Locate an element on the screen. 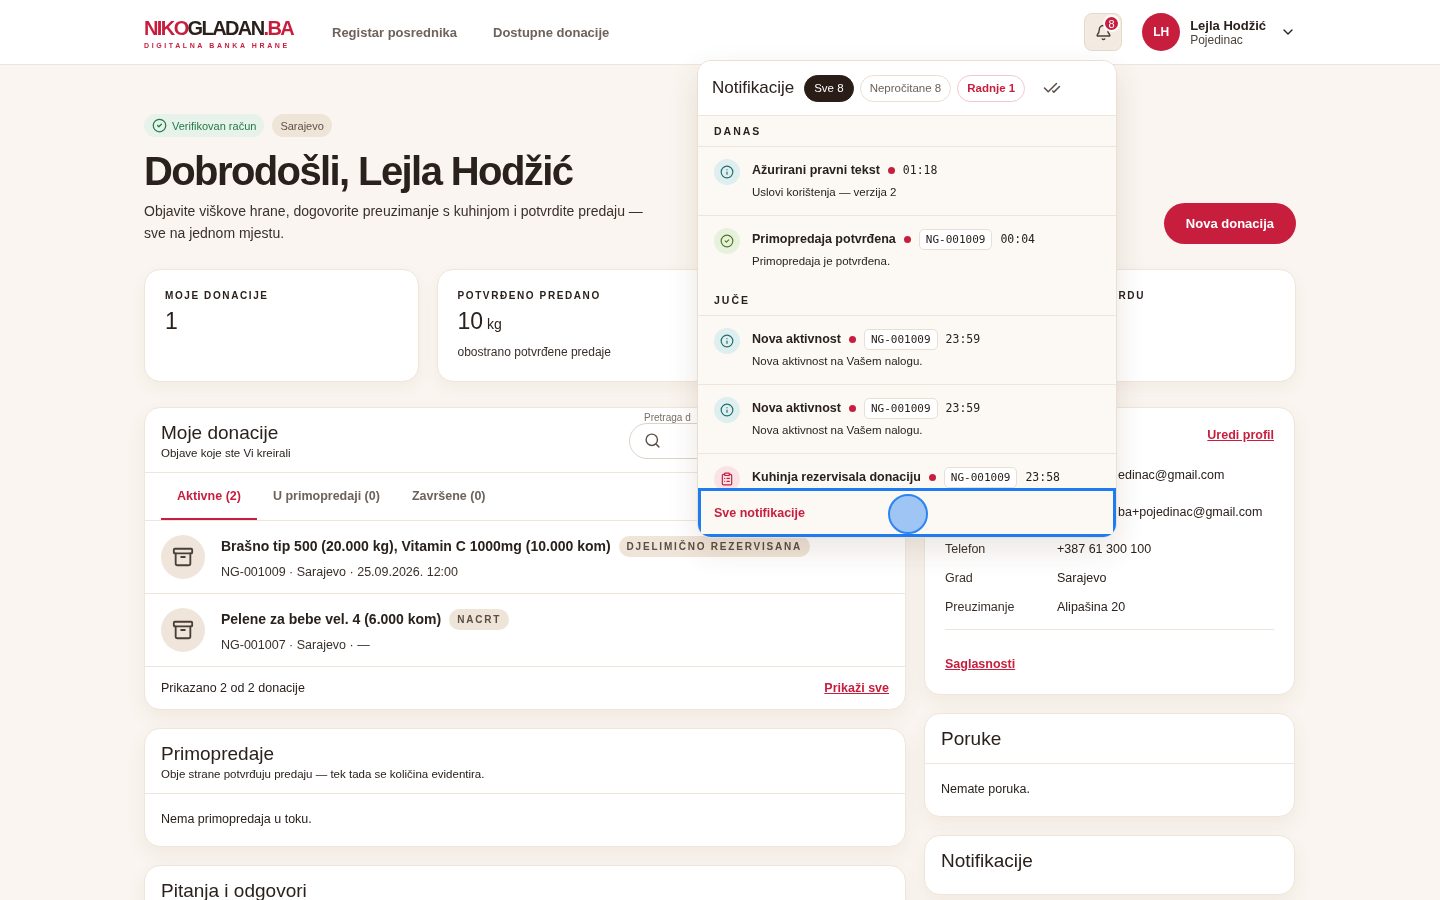 Image resolution: width=1440 pixels, height=900 pixels. stat-label: MOJE DONACIJE is located at coordinates (217, 295).